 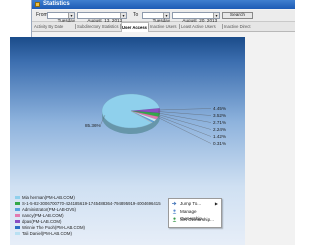 I want to click on slice-label: 3.52%, so click(x=219, y=115).